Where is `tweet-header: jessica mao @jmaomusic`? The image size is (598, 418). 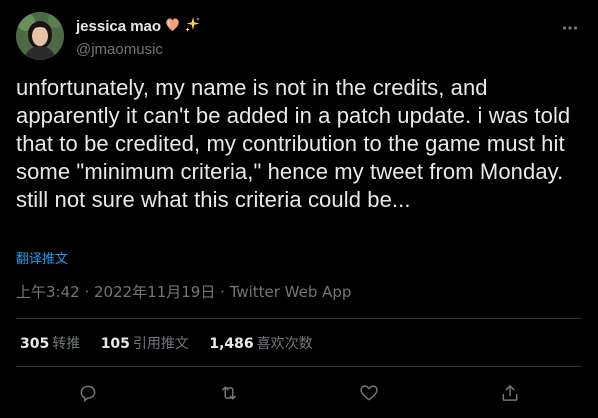
tweet-header: jessica mao @jmaomusic is located at coordinates (299, 36).